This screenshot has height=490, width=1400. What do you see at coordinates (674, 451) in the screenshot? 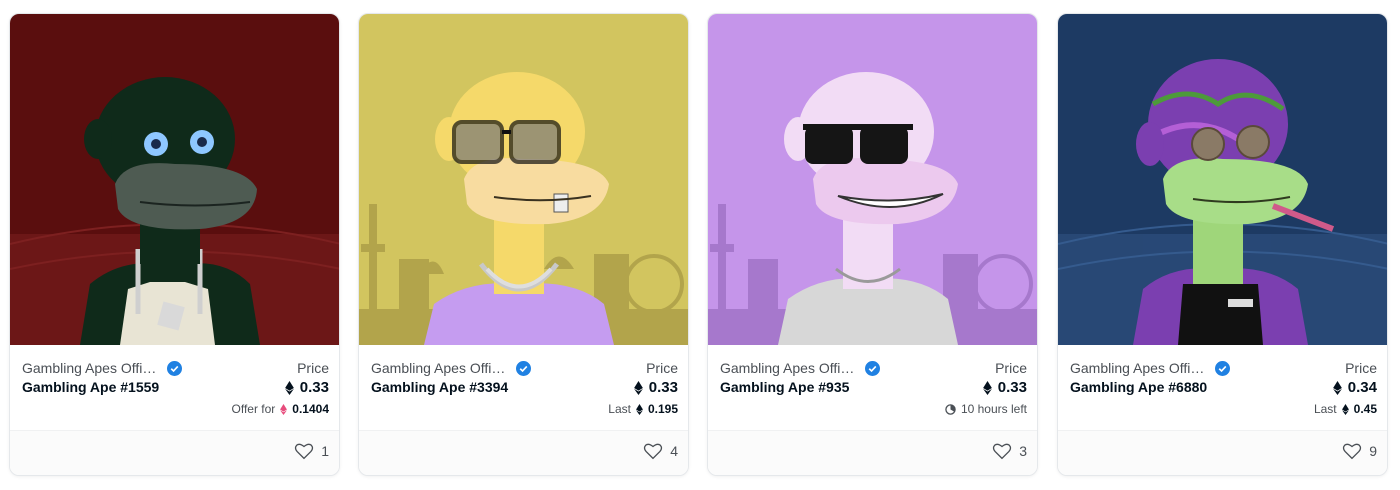
I see `favorite-count: 4` at bounding box center [674, 451].